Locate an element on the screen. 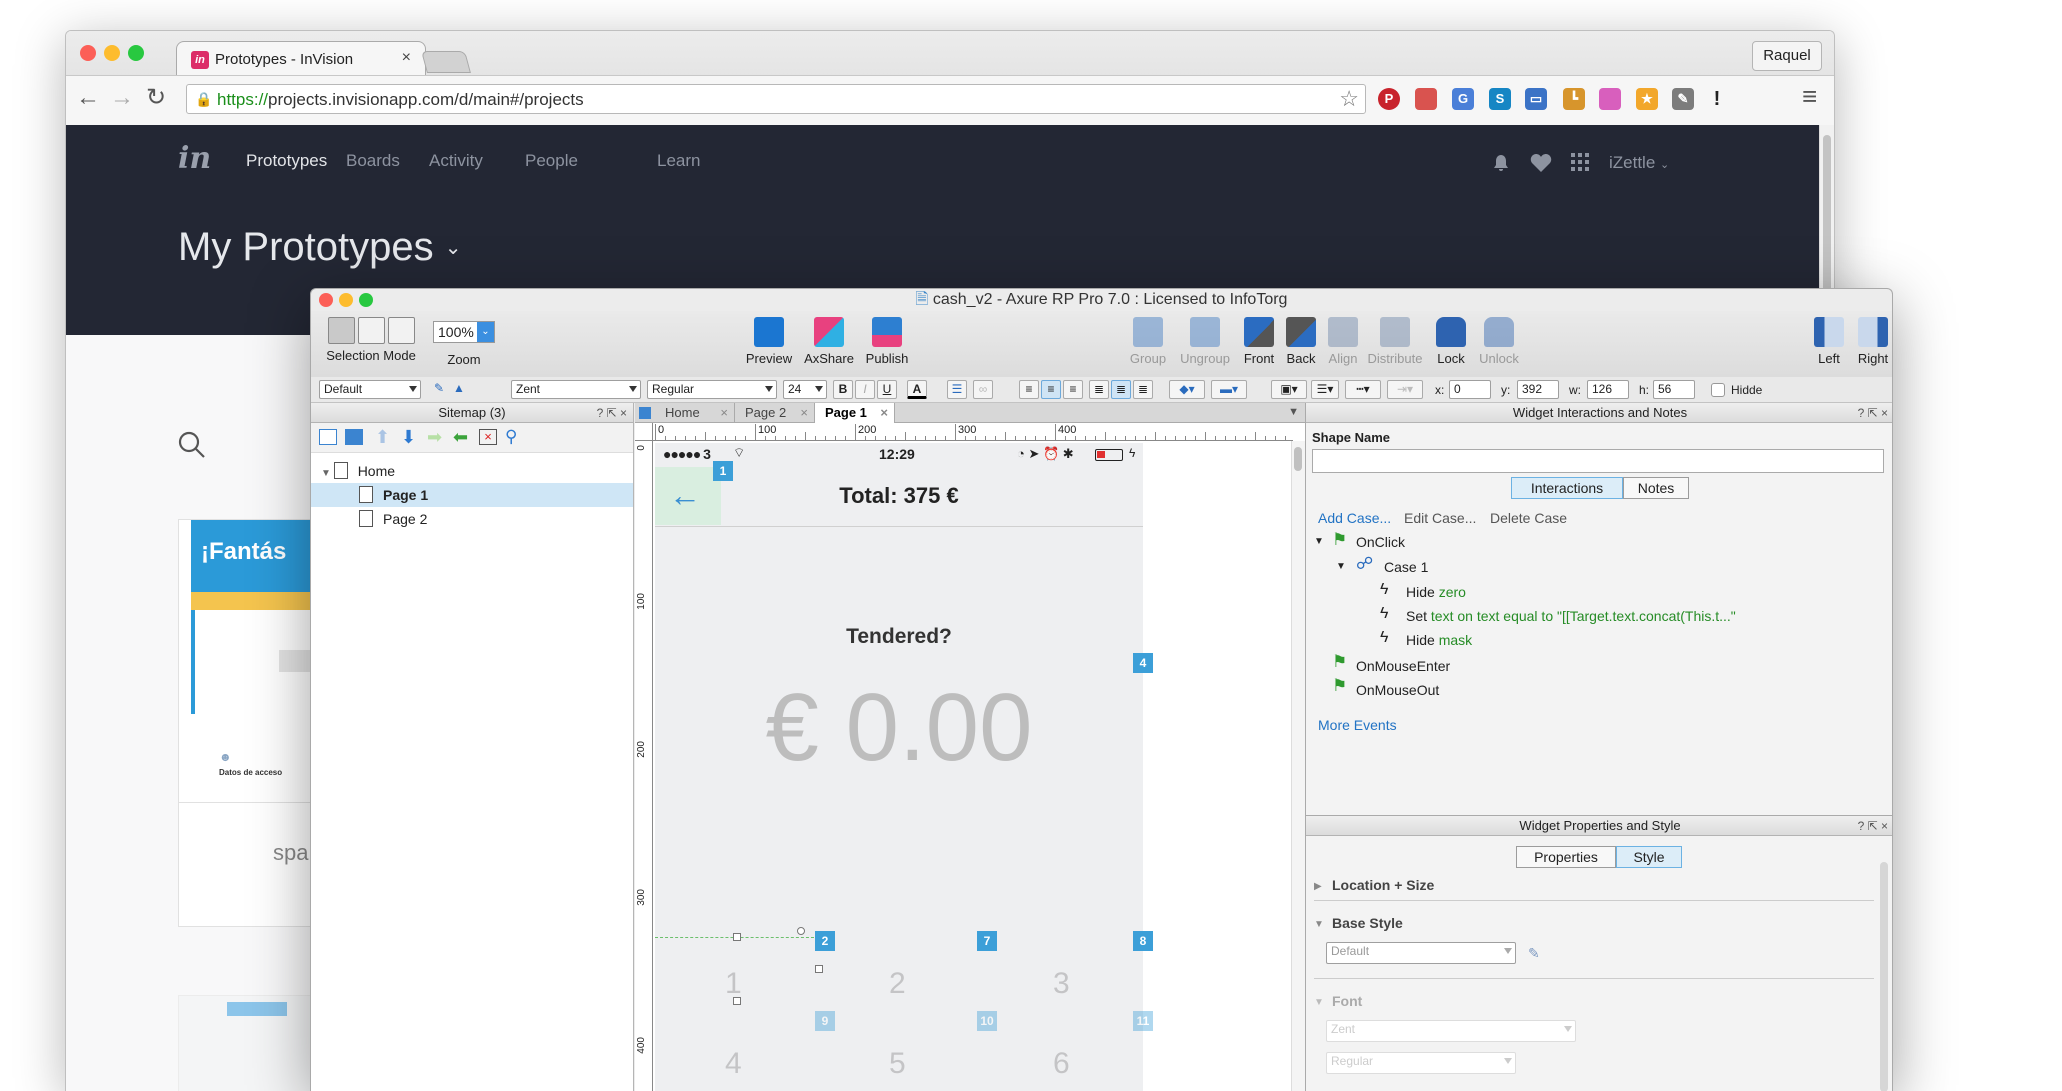  unlock-button: Unlock is located at coordinates (1499, 341).